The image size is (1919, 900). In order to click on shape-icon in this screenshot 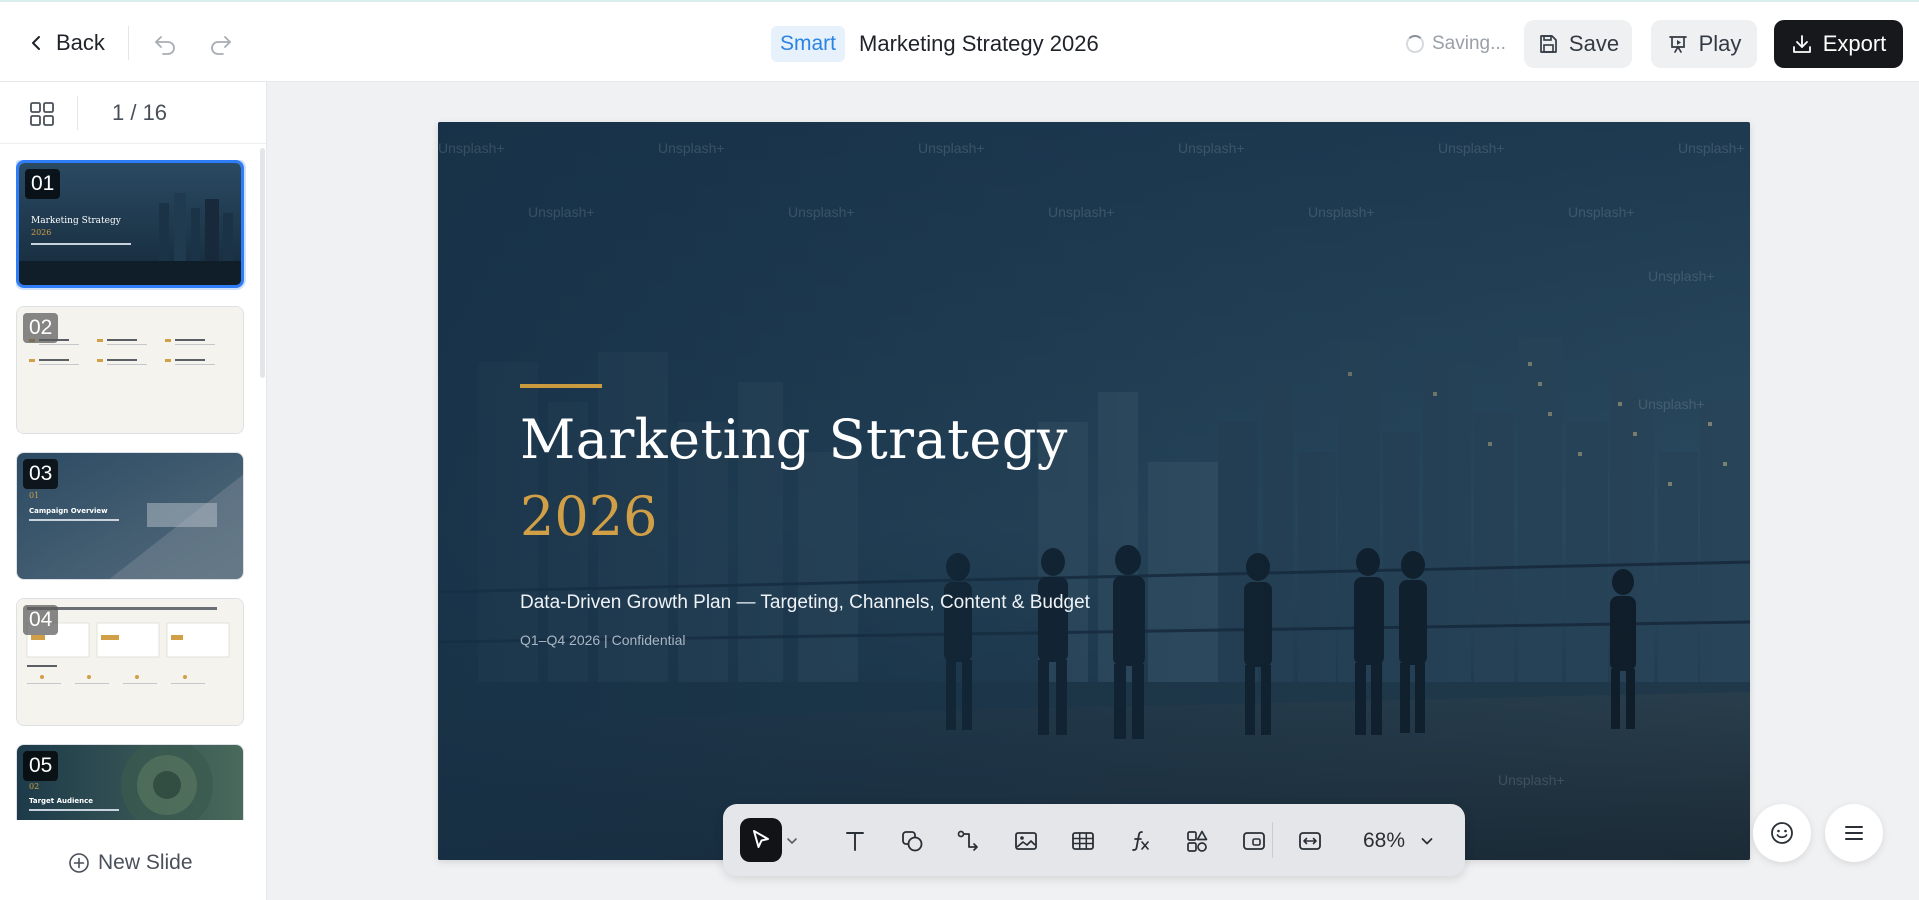, I will do `click(912, 841)`.